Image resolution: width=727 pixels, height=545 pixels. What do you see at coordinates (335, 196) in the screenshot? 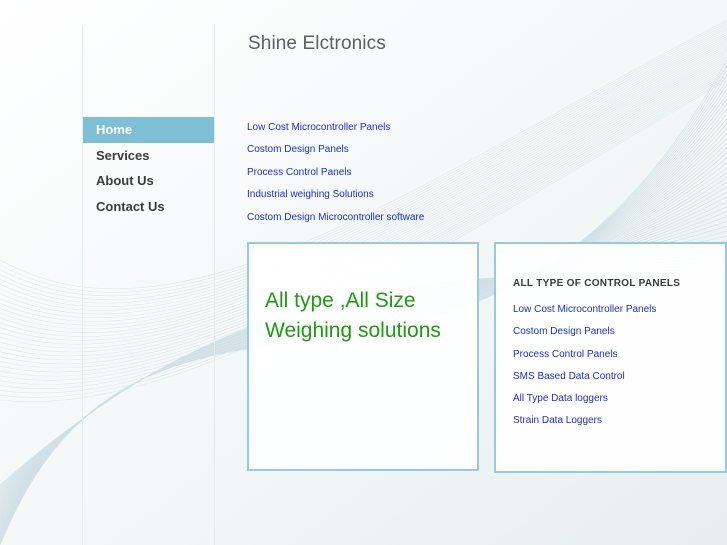
I see `link-industrial-weighing-solutions: Industrial weighing Solutions` at bounding box center [335, 196].